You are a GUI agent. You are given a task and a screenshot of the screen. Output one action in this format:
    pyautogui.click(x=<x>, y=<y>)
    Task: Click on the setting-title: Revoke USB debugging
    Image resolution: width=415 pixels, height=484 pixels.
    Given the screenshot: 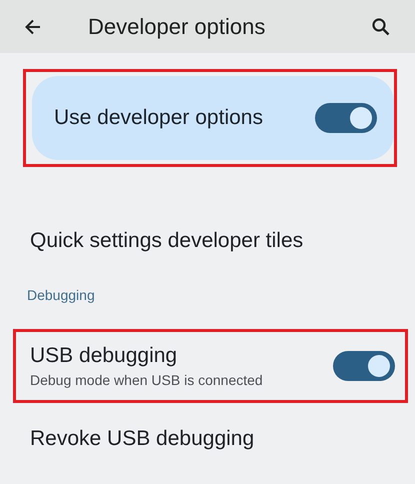 What is the action you would take?
    pyautogui.click(x=142, y=439)
    